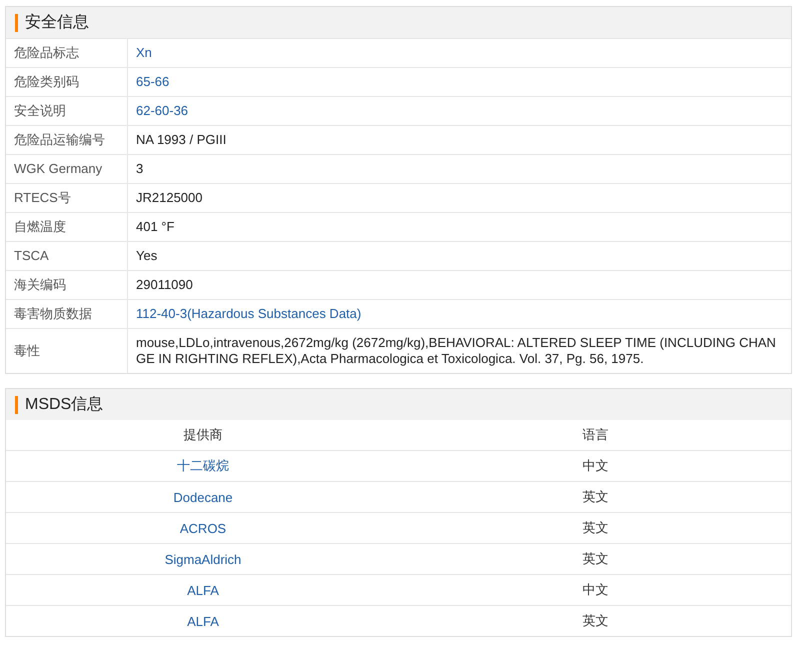 This screenshot has height=648, width=796. I want to click on row-label: 海关编码, so click(67, 285).